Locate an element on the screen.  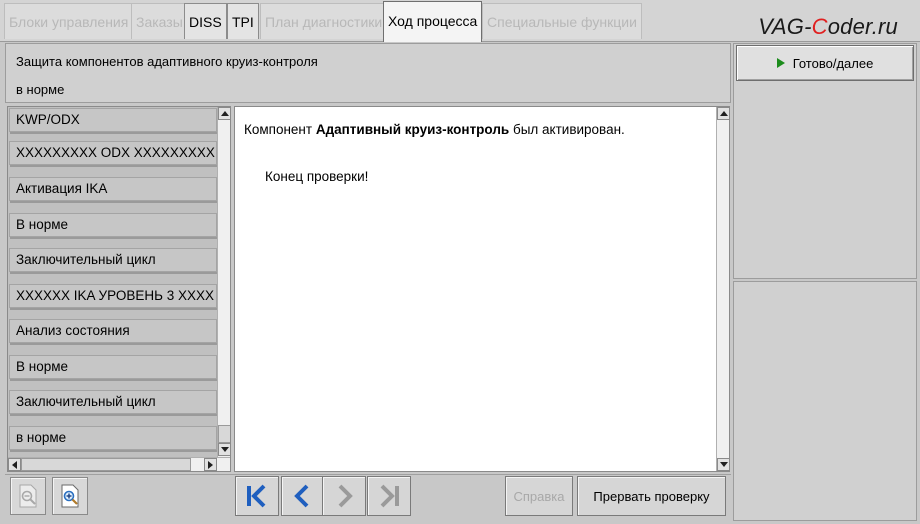
watermark-prefix: VAG- is located at coordinates (785, 26).